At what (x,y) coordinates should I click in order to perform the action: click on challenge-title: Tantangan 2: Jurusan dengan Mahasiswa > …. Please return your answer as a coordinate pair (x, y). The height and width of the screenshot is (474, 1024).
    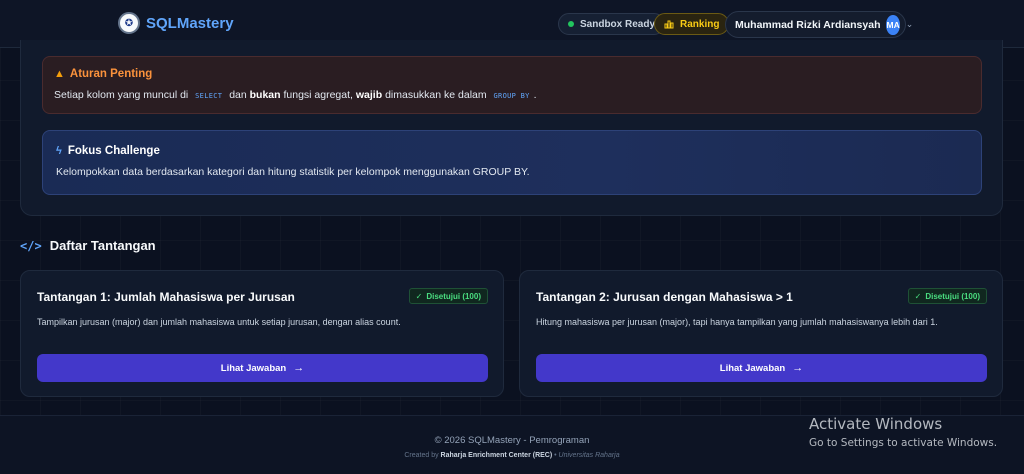
    Looking at the image, I should click on (664, 297).